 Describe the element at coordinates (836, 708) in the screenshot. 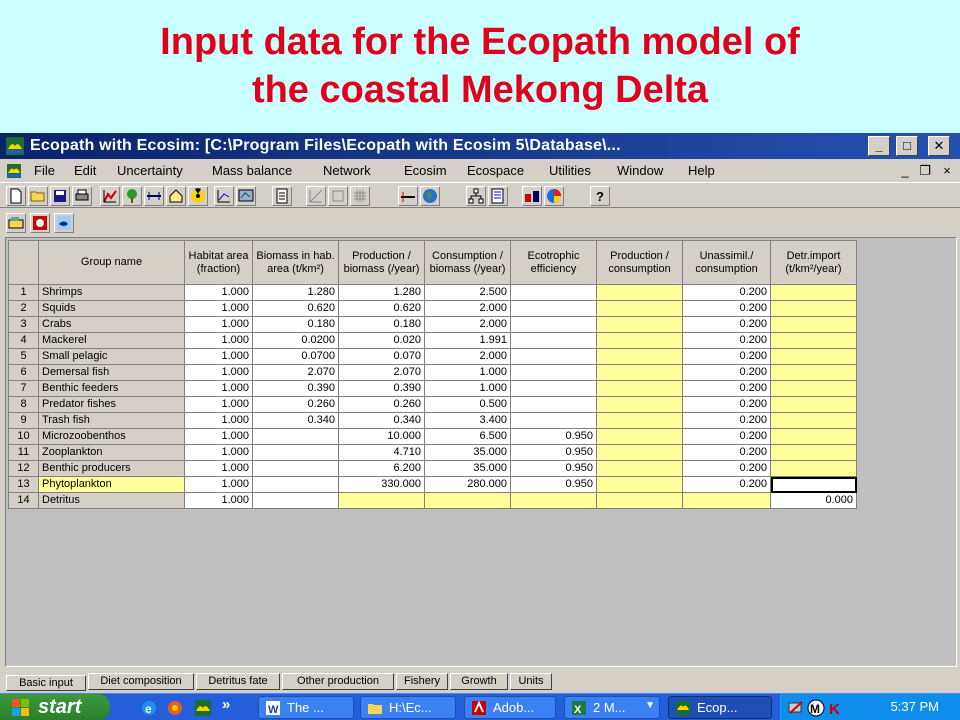

I see `tray-k-icon: K` at that location.